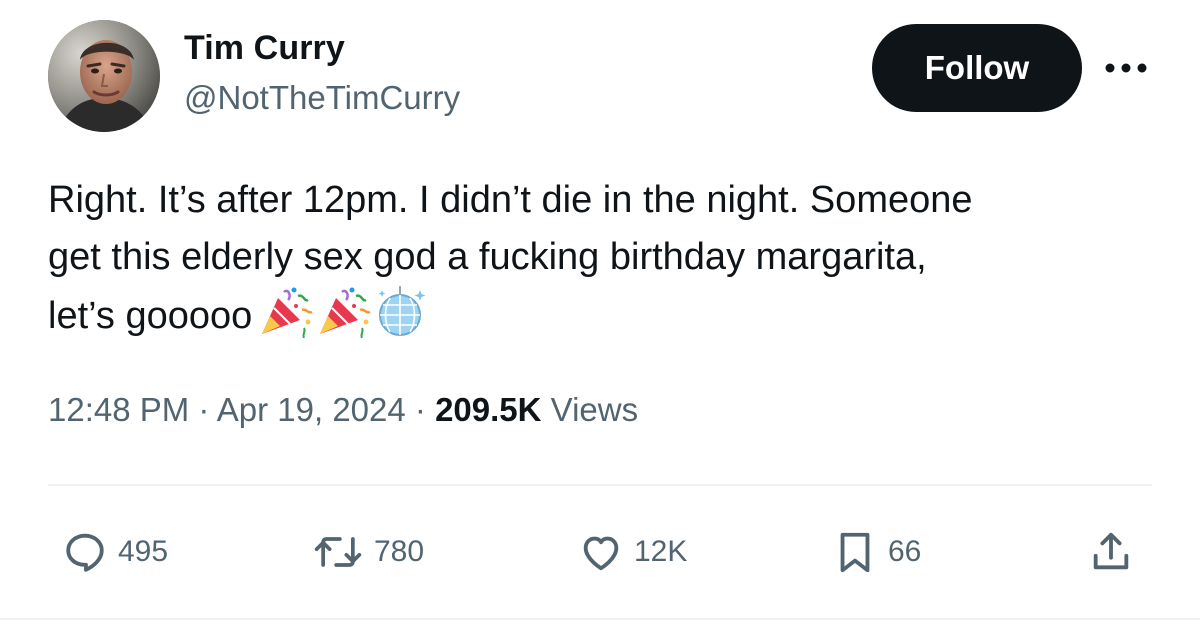  What do you see at coordinates (115, 552) in the screenshot?
I see `reply-button: 495` at bounding box center [115, 552].